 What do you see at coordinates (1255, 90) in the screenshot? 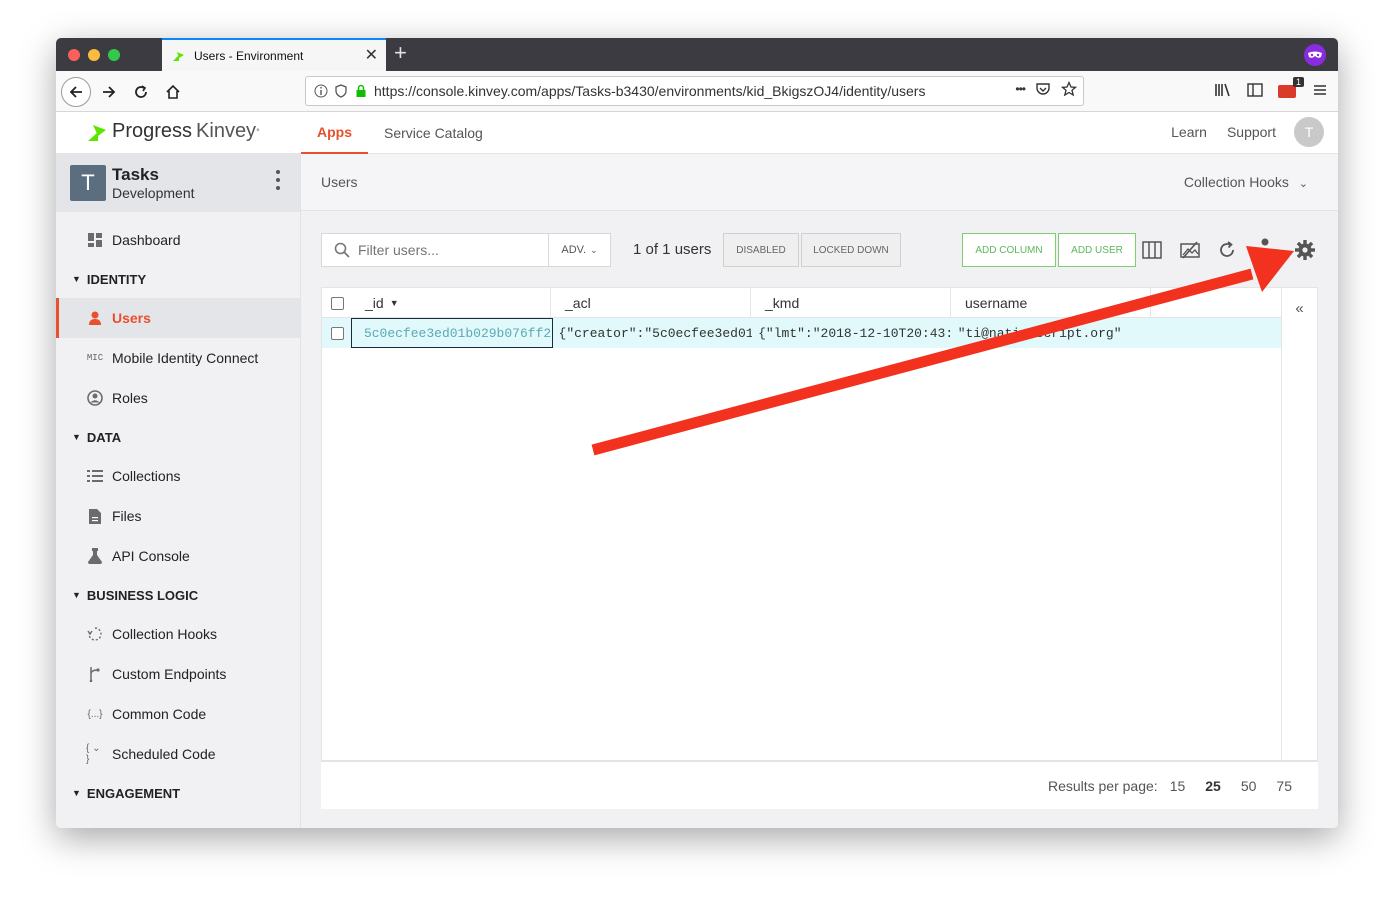
I see `sidebar-toggle-icon` at bounding box center [1255, 90].